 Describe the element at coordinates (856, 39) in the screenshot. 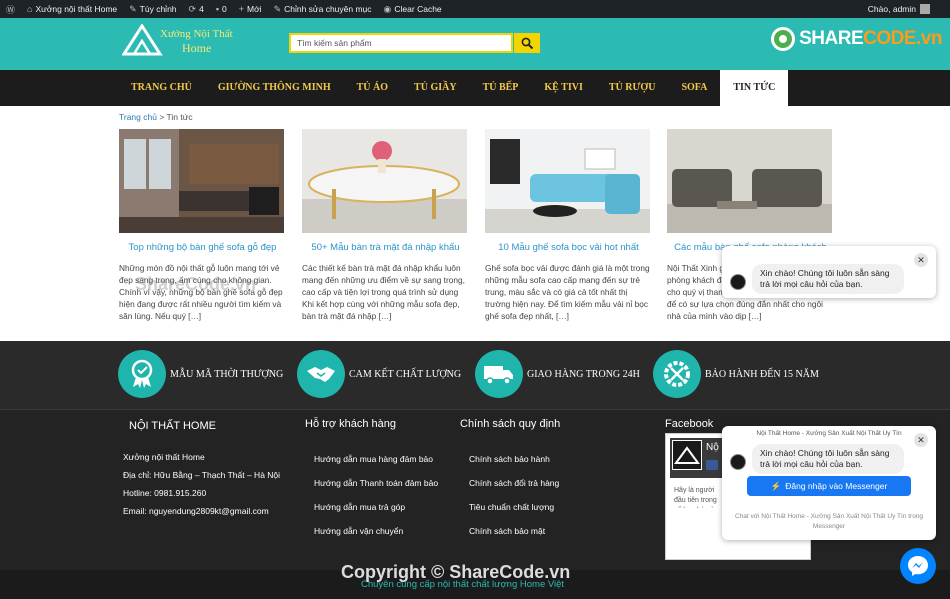

I see `sharecode-logo: SHARECODE.vn` at that location.